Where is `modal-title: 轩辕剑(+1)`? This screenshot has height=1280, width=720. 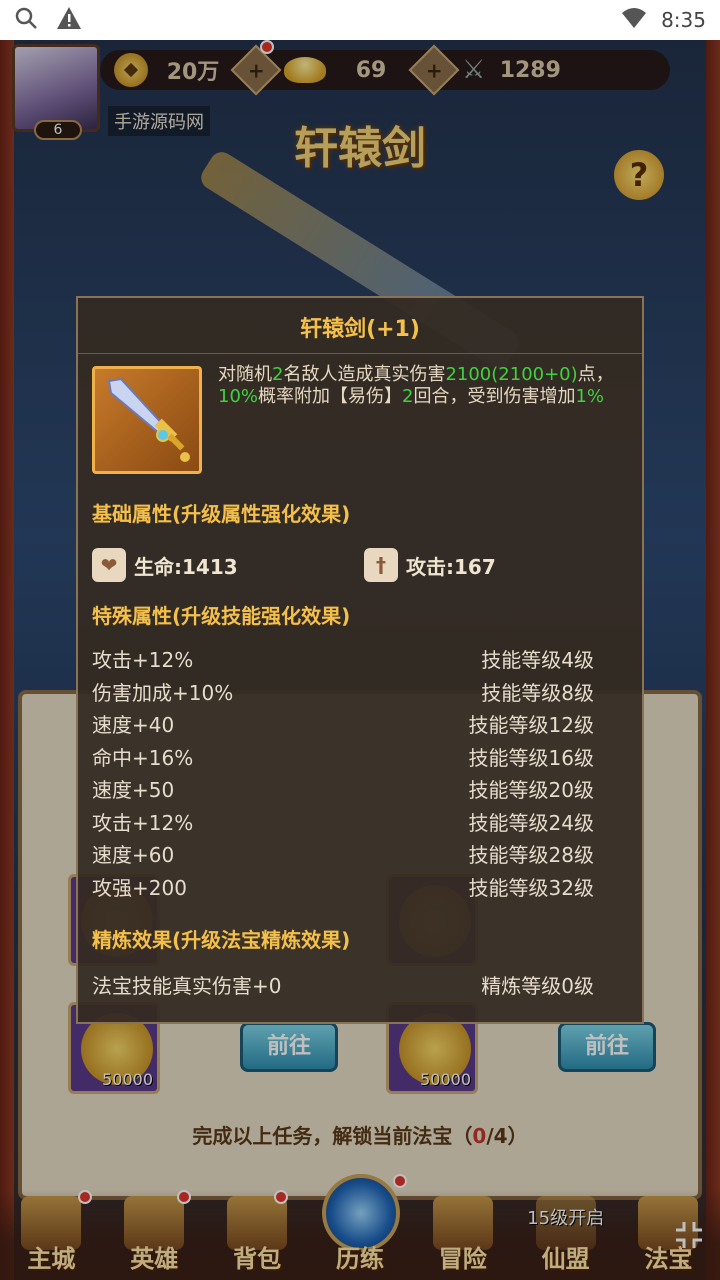
modal-title: 轩辕剑(+1) is located at coordinates (360, 330).